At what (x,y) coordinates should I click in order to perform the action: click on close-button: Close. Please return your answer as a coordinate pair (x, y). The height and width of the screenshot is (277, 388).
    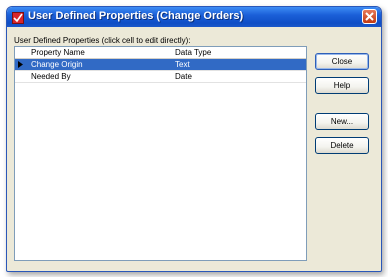
    Looking at the image, I should click on (342, 61).